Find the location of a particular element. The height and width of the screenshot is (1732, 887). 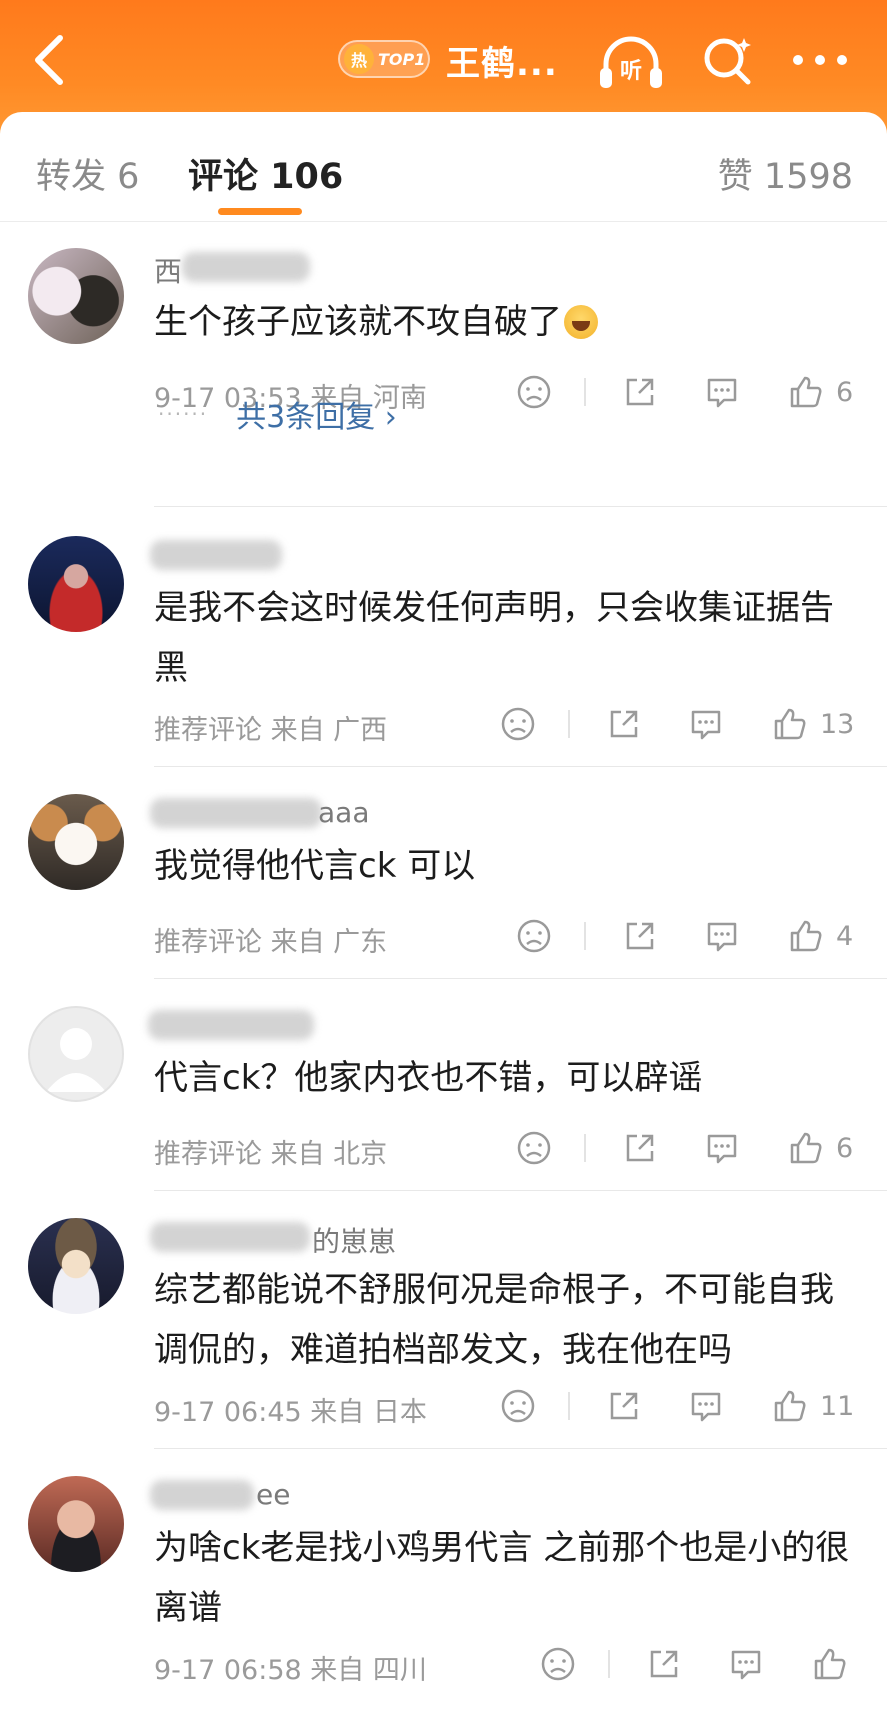

like-button: 11 is located at coordinates (813, 1406).